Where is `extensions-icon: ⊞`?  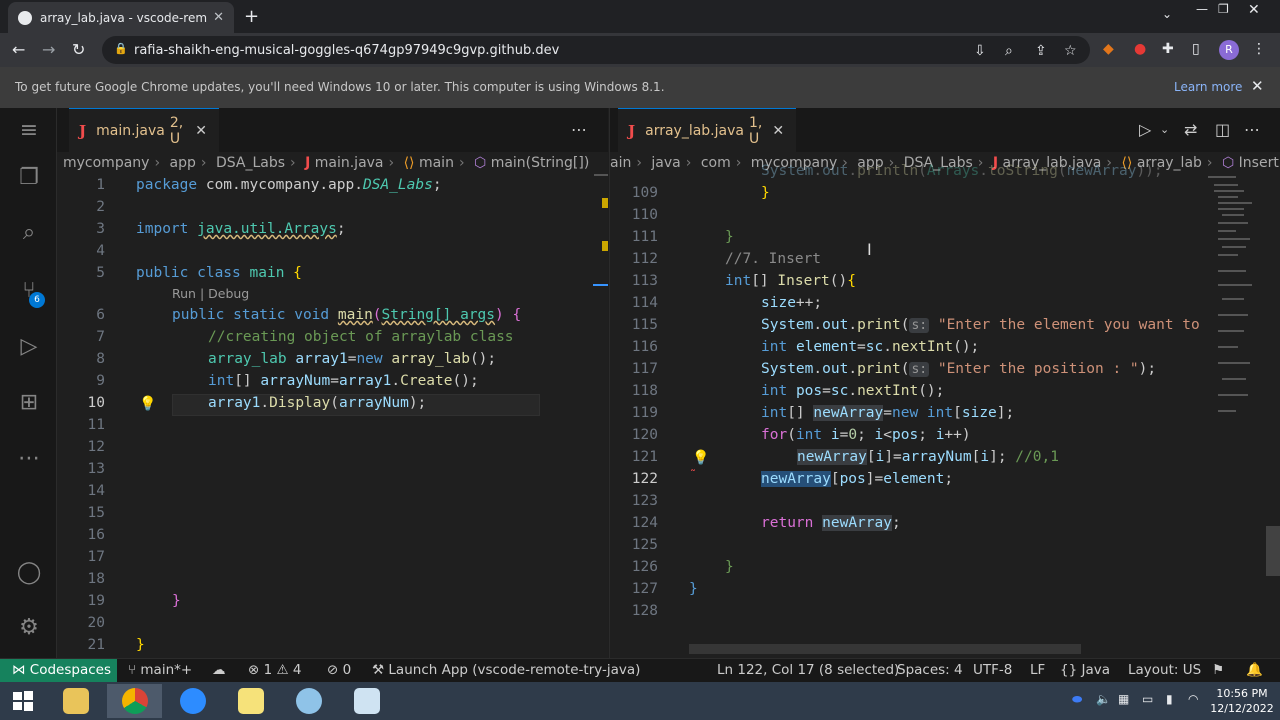 extensions-icon: ⊞ is located at coordinates (29, 403).